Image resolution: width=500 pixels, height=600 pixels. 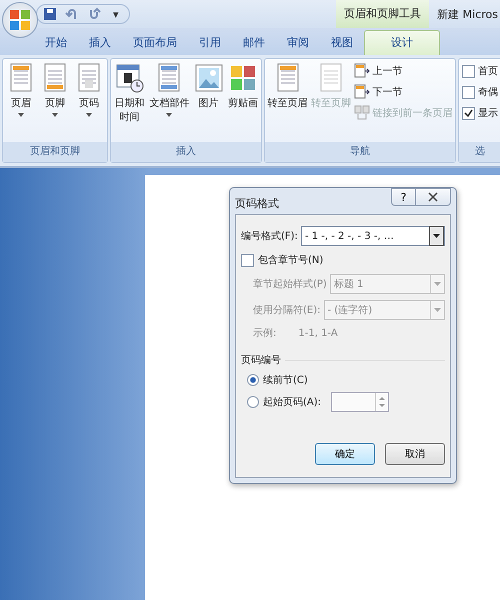 I want to click on ribbon-button: 页码, so click(x=89, y=100).